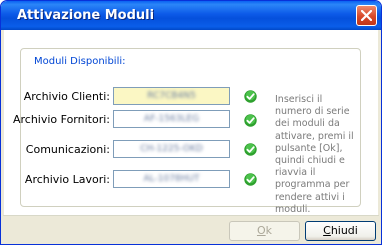 This screenshot has width=382, height=245. I want to click on comunicazioni-serial-field: CH-1225-OKD, so click(171, 149).